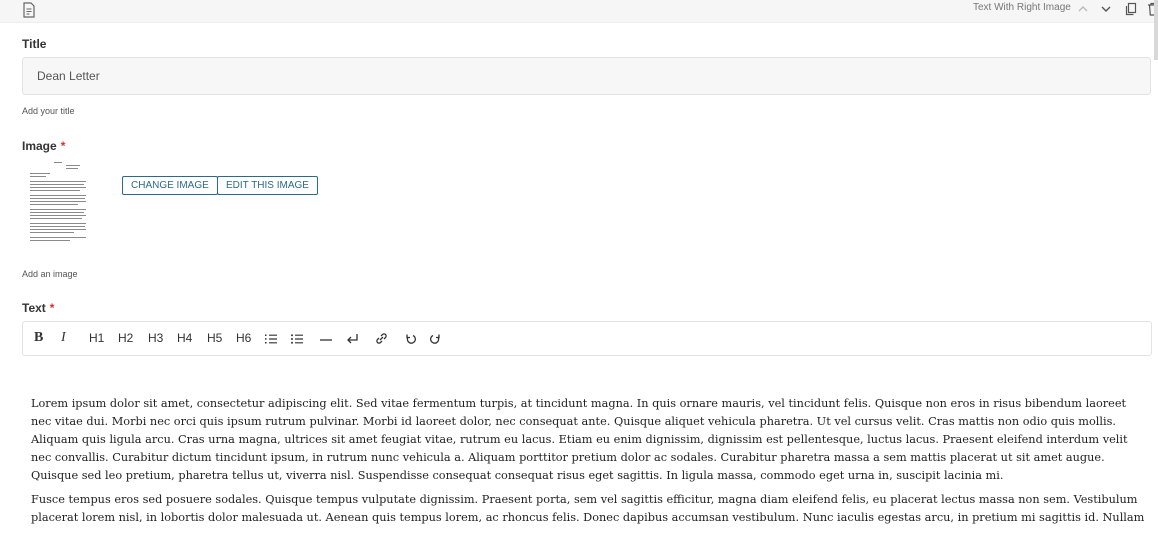 The height and width of the screenshot is (535, 1158). I want to click on title-input, so click(586, 76).